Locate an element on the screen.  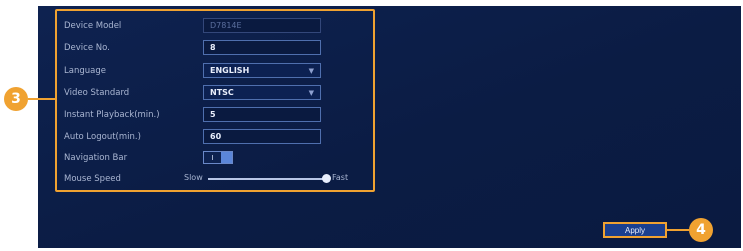
toggle-state-text: I is located at coordinates (212, 157).